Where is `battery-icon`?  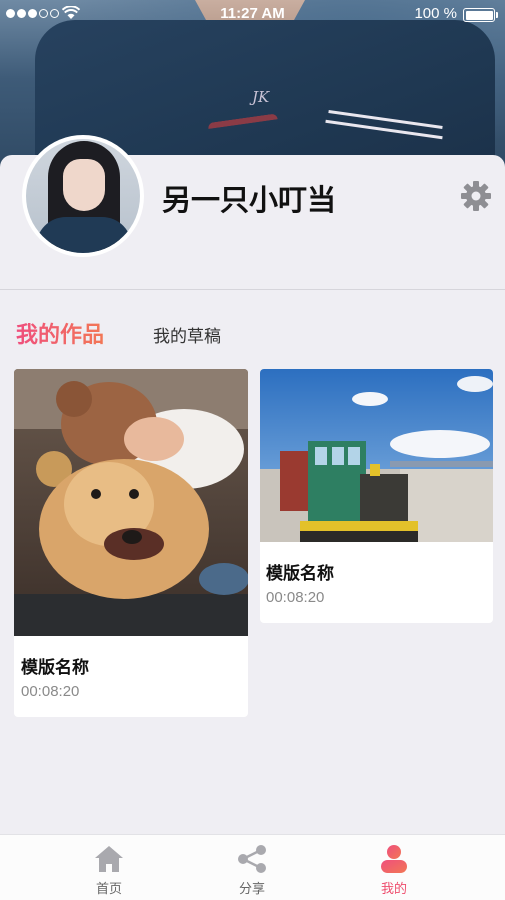 battery-icon is located at coordinates (480, 15).